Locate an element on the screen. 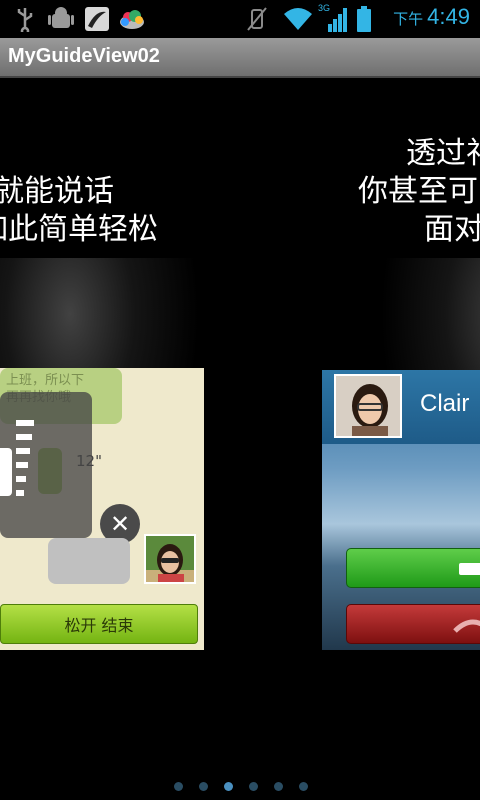 Image resolution: width=480 pixels, height=800 pixels. status-bar: 3G 下午 4:49 is located at coordinates (240, 19).